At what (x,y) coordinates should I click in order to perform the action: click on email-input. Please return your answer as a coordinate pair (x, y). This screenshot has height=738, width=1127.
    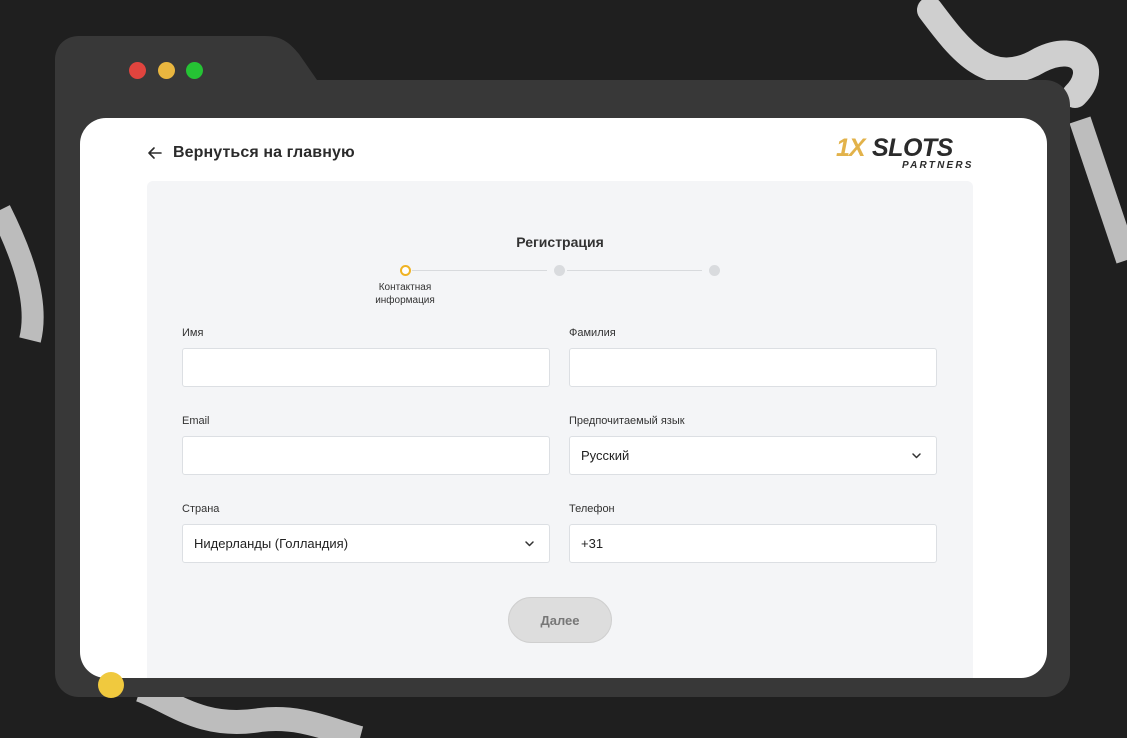
    Looking at the image, I should click on (366, 455).